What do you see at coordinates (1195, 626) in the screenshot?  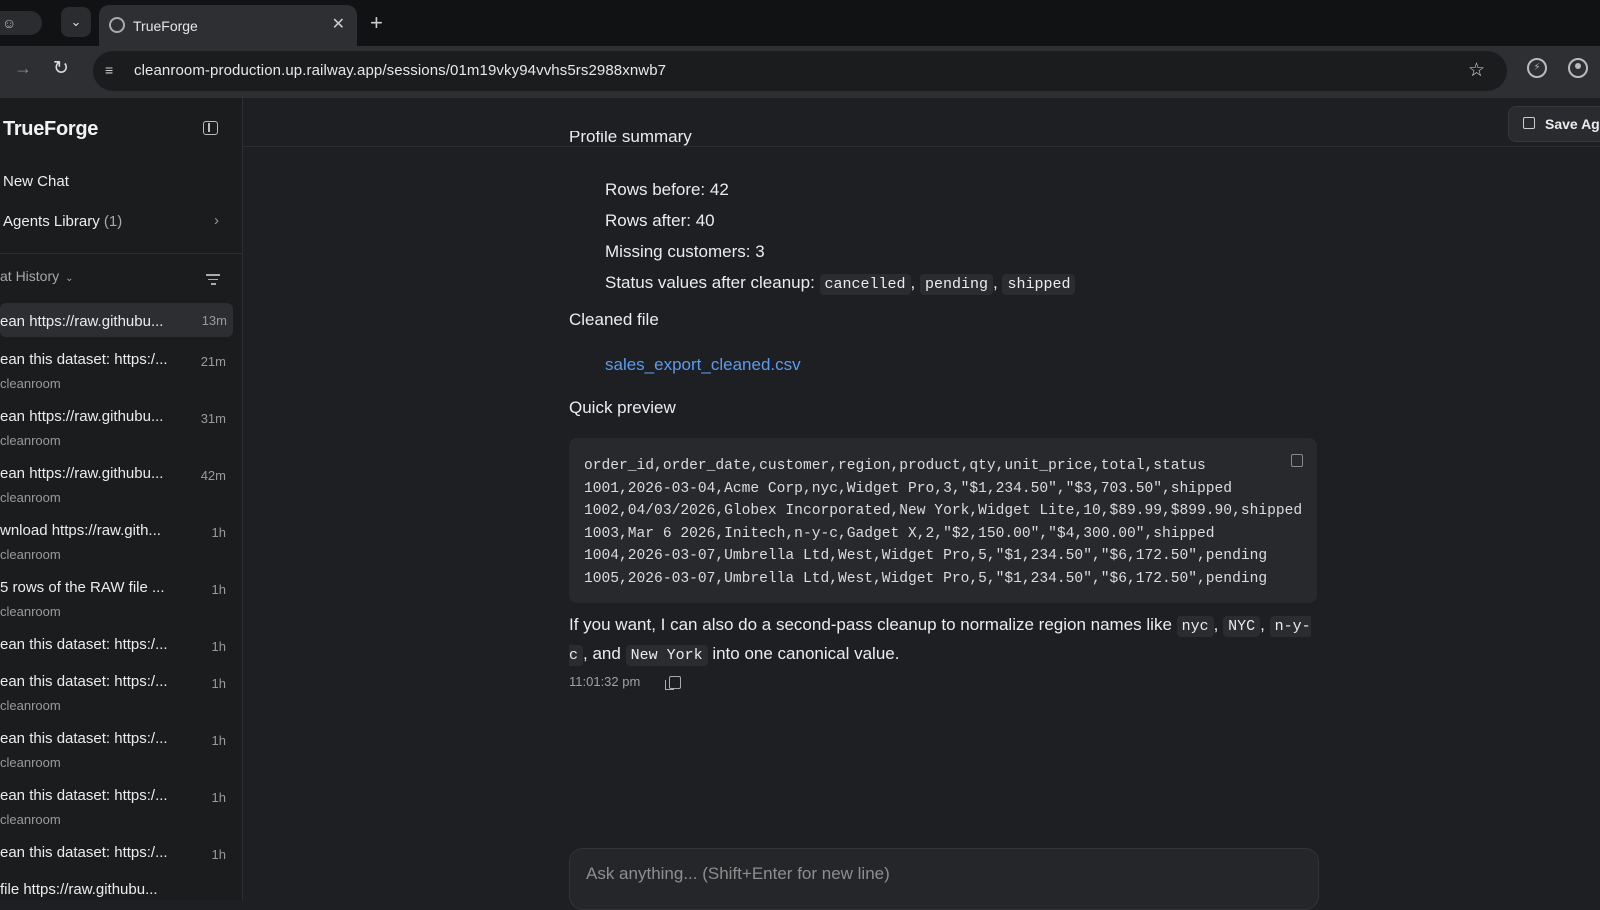 I see `region-chip: nyc` at bounding box center [1195, 626].